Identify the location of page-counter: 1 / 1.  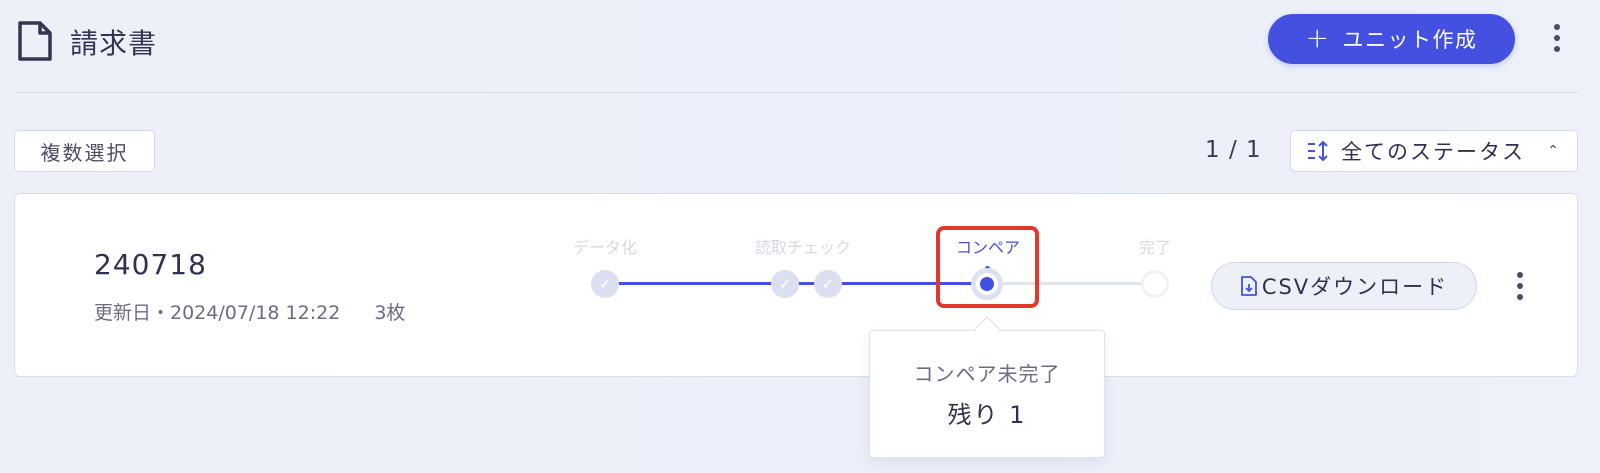
(1233, 150).